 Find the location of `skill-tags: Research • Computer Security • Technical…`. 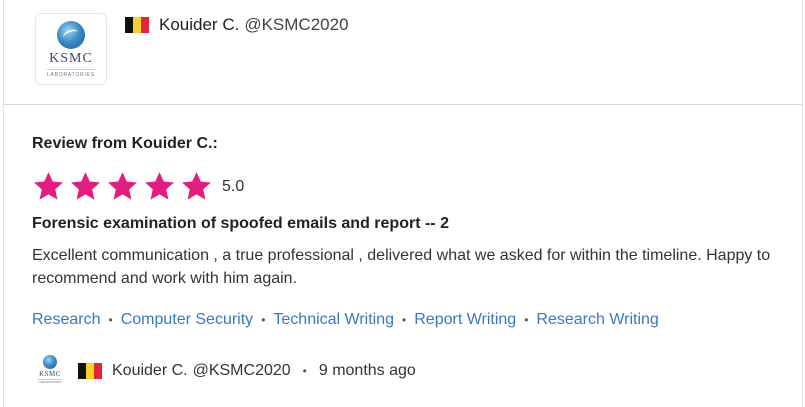

skill-tags: Research • Computer Security • Technical… is located at coordinates (345, 320).